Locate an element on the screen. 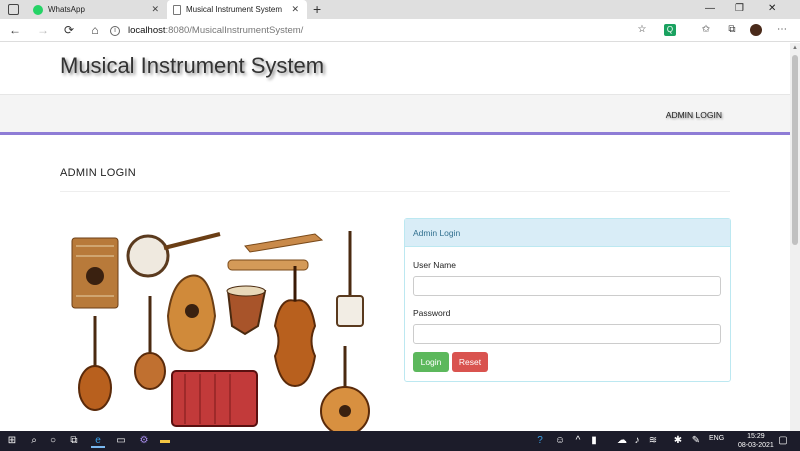 The height and width of the screenshot is (451, 800). file-explorer-icon: ▬ is located at coordinates (165, 441).